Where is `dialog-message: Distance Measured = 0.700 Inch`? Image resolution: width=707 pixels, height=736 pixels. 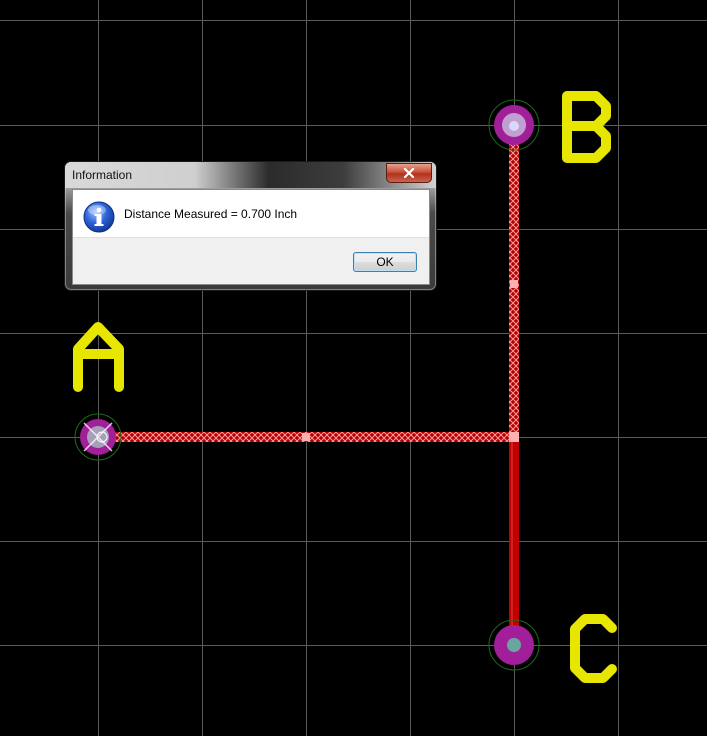
dialog-message: Distance Measured = 0.700 Inch is located at coordinates (211, 214).